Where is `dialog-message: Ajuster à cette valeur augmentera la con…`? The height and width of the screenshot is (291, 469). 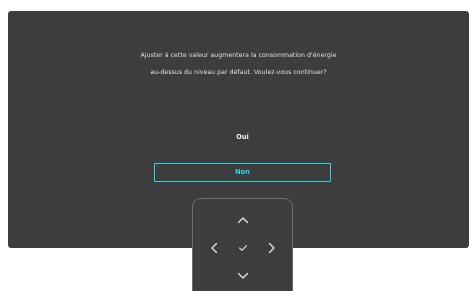
dialog-message: Ajuster à cette valeur augmentera la con… is located at coordinates (238, 64).